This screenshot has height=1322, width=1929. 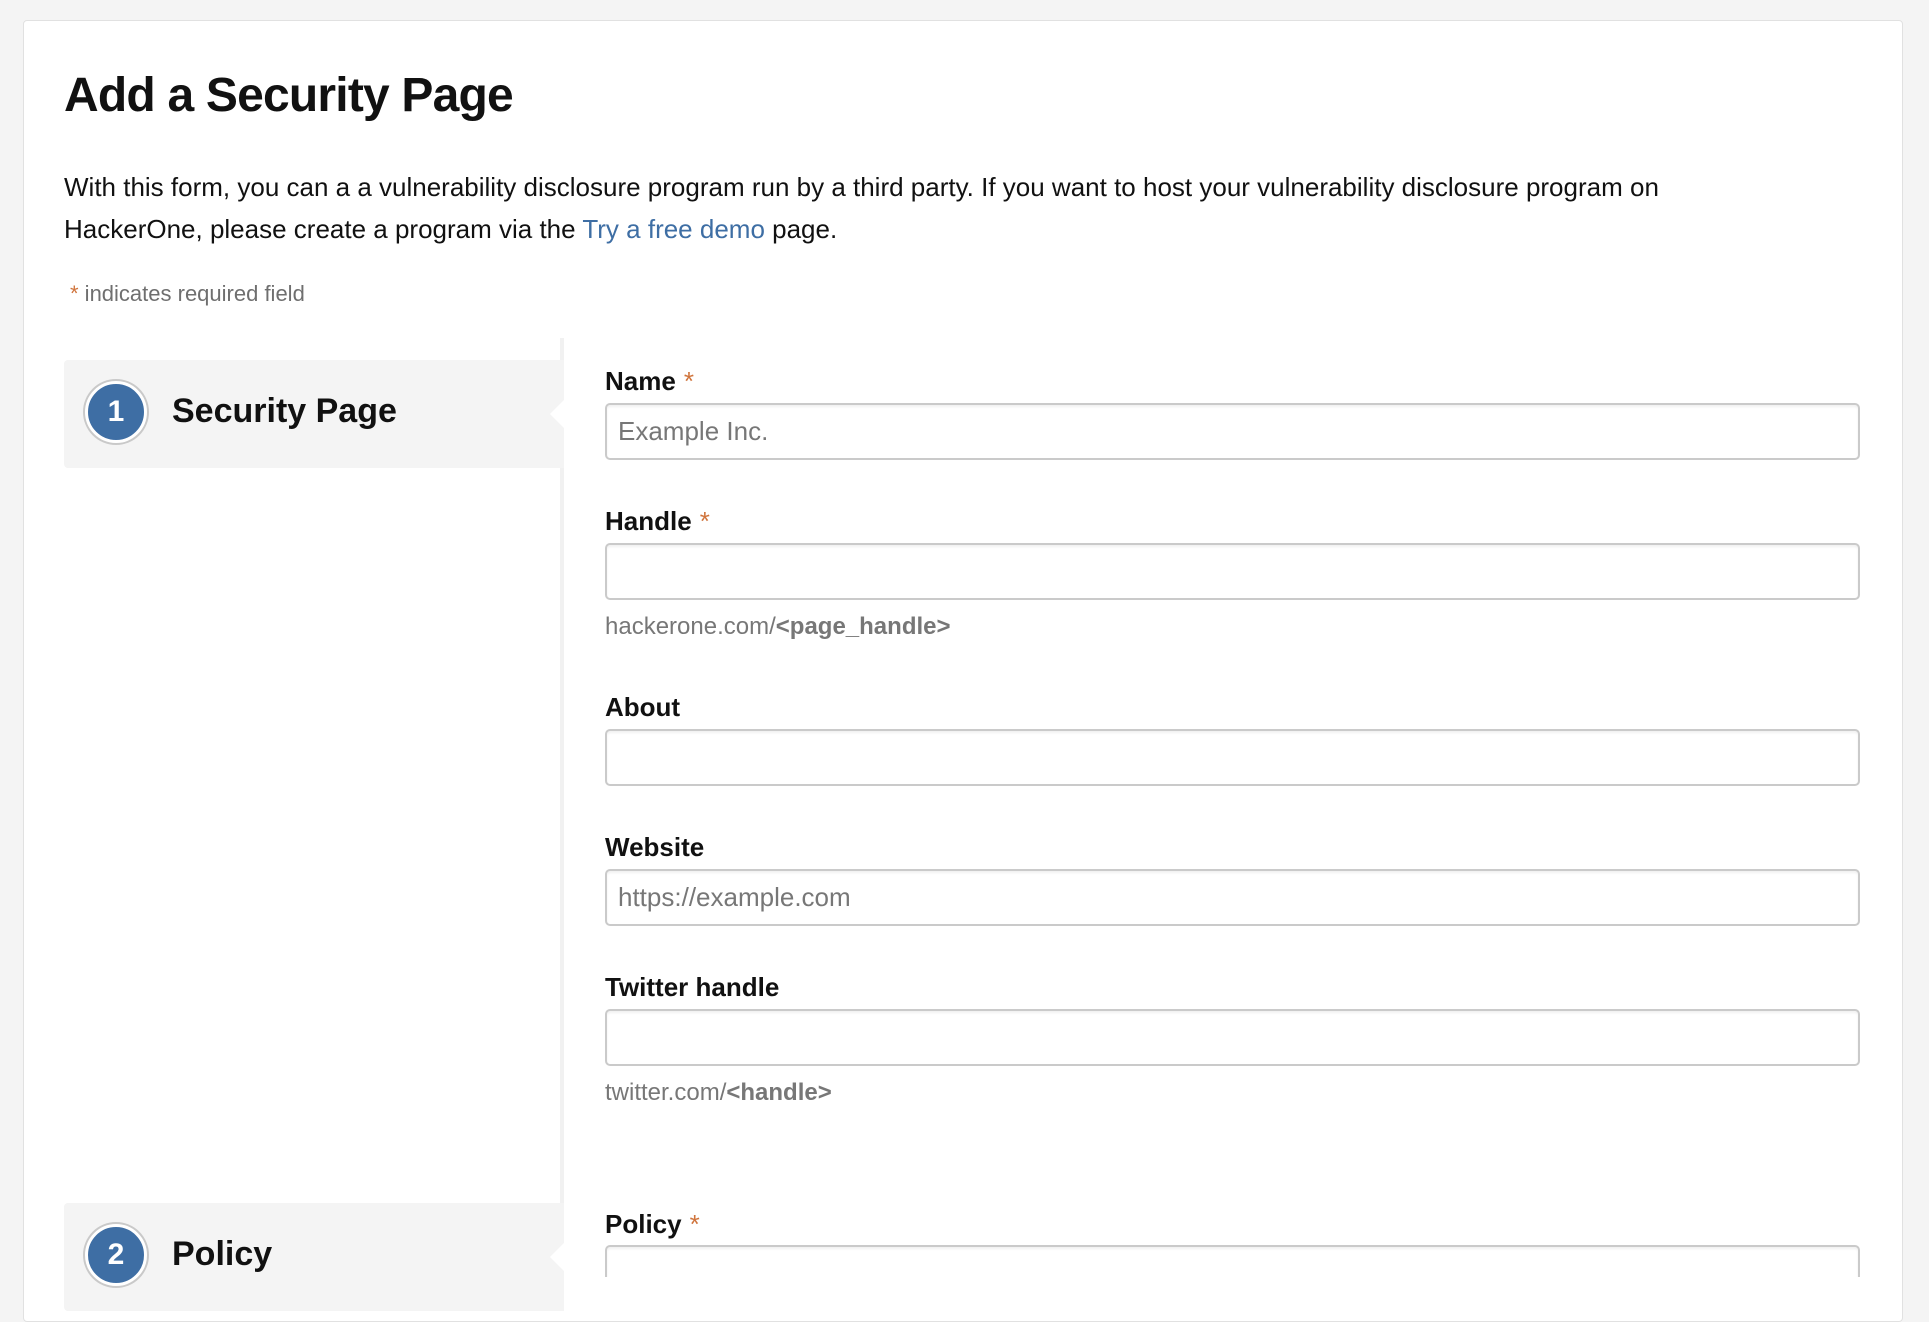 What do you see at coordinates (562, 807) in the screenshot?
I see `step-divider` at bounding box center [562, 807].